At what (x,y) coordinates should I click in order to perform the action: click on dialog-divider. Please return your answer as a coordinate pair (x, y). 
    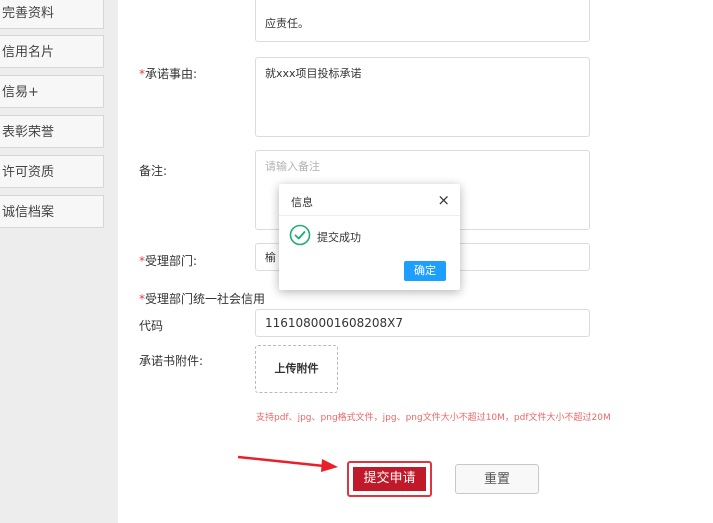
    Looking at the image, I should click on (369, 215).